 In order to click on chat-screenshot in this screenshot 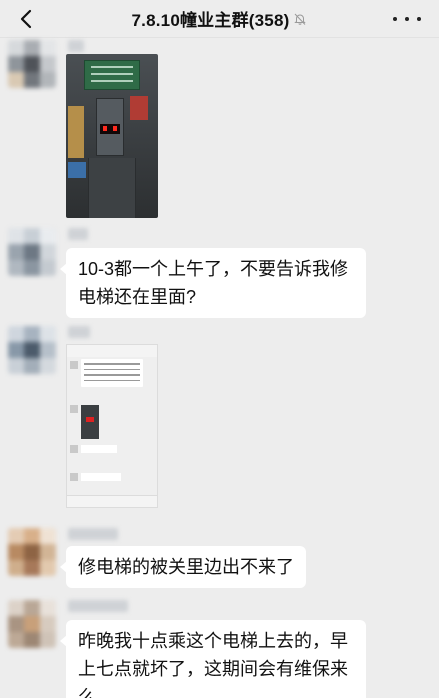, I will do `click(112, 426)`.